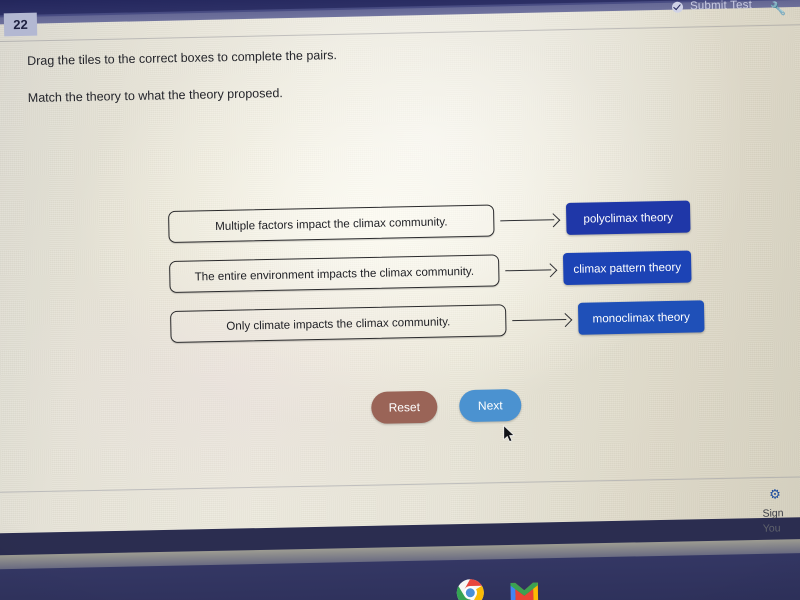 Image resolution: width=800 pixels, height=600 pixels. I want to click on next-button: Next, so click(490, 405).